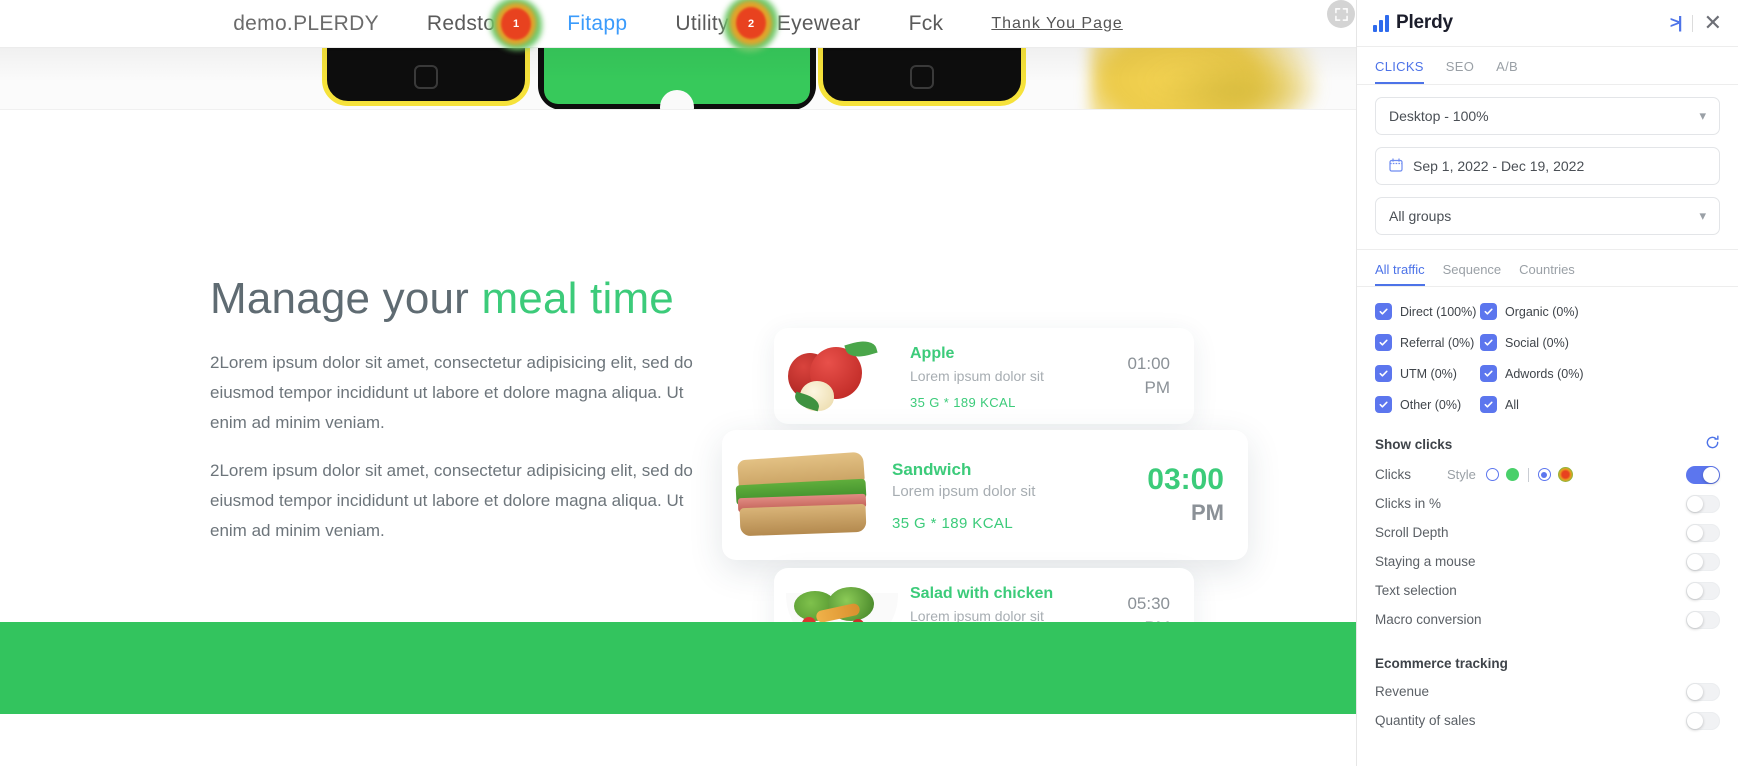 The image size is (1738, 766). I want to click on staying-a-mouse-toggle, so click(1703, 561).